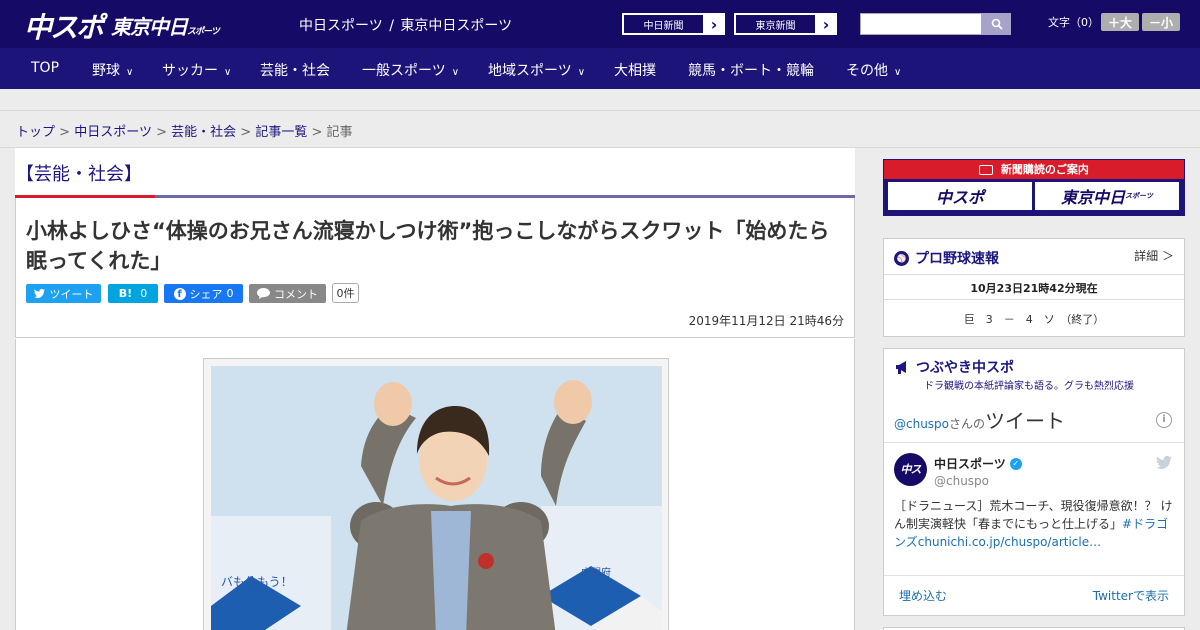  Describe the element at coordinates (341, 26) in the screenshot. I see `site-link-chunichi-sports: 中日スポーツ` at that location.